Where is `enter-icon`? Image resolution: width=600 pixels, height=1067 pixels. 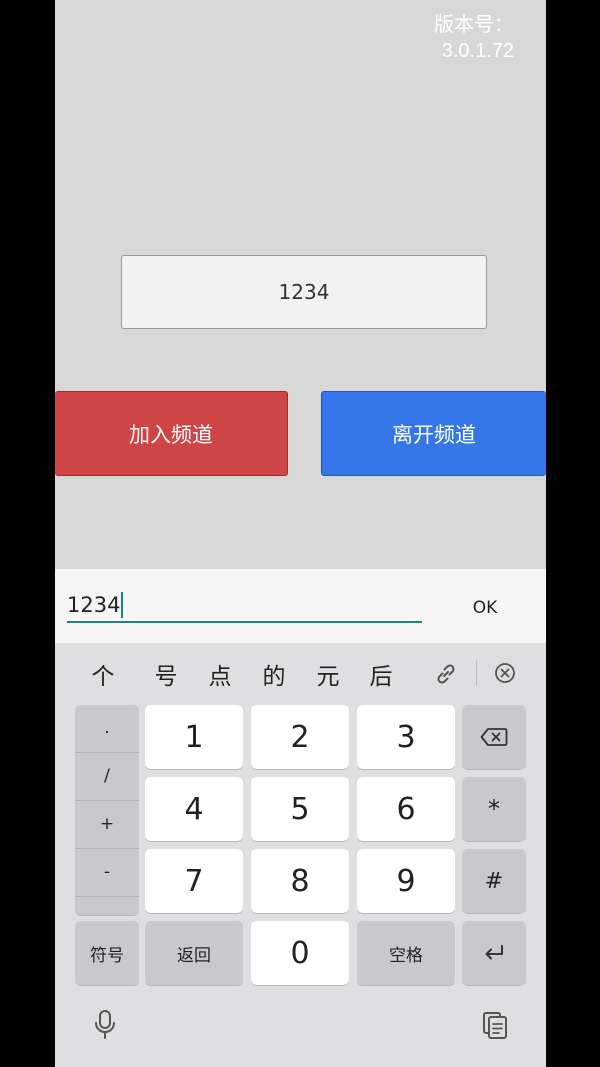
enter-icon is located at coordinates (494, 952).